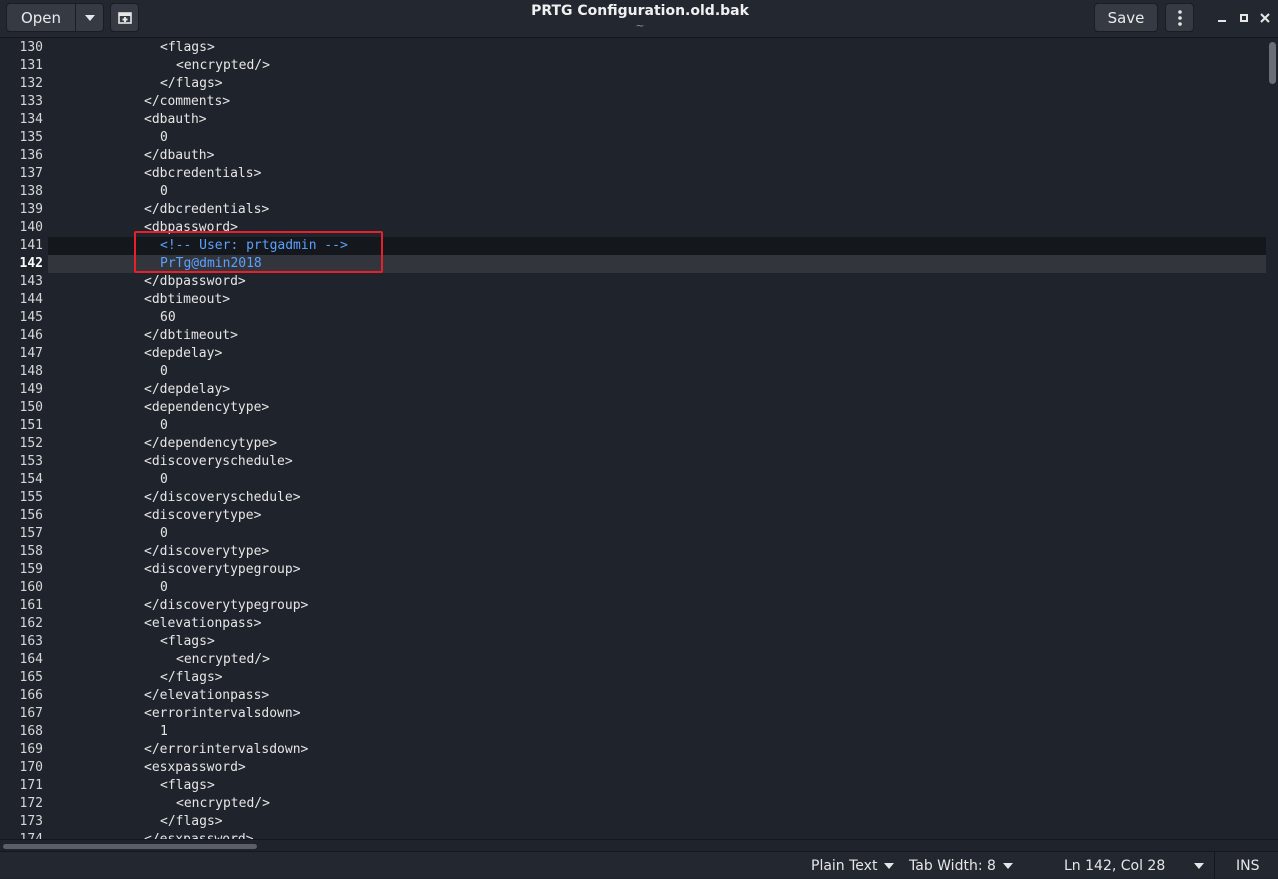 The image size is (1278, 879). I want to click on code-line: </dbtimeout>, so click(657, 336).